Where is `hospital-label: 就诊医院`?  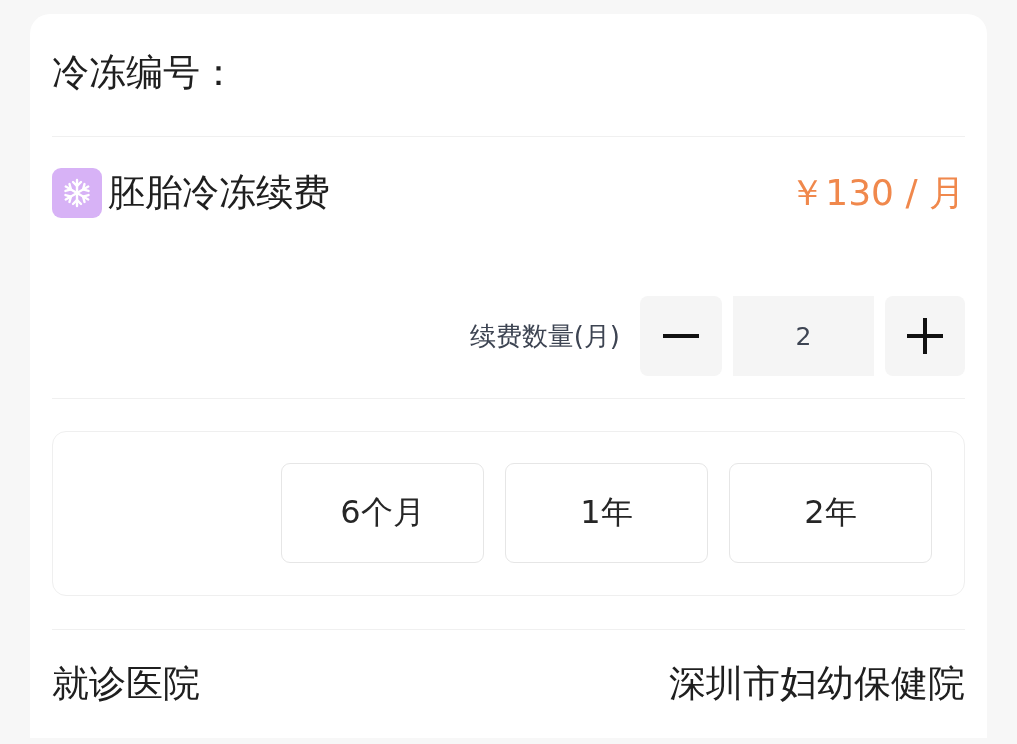
hospital-label: 就诊医院 is located at coordinates (126, 684).